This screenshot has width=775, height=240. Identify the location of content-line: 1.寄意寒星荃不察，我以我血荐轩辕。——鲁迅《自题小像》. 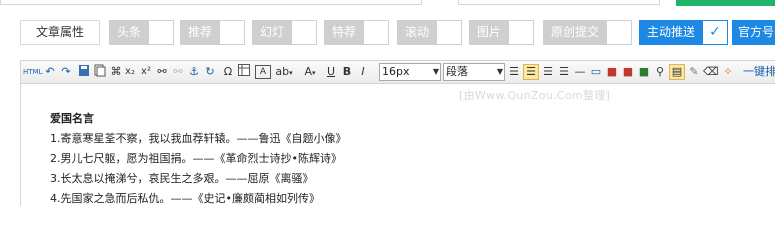
(198, 138).